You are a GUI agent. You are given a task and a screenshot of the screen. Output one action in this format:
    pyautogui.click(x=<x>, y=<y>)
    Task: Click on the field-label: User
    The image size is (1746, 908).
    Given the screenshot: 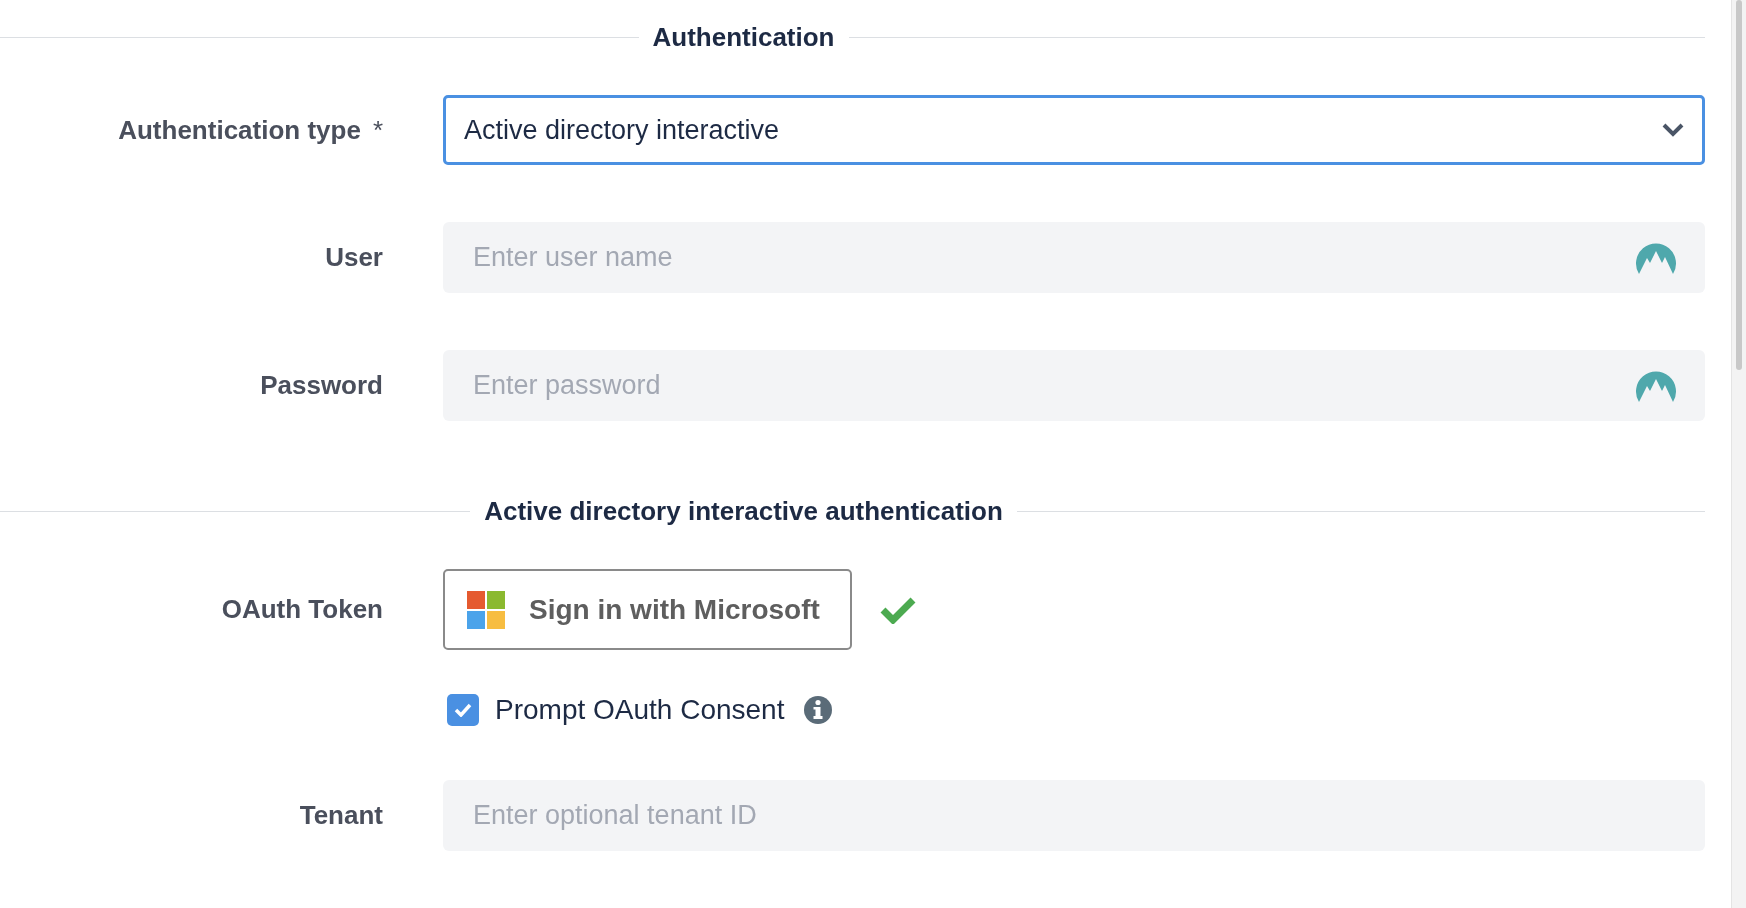 What is the action you would take?
    pyautogui.click(x=353, y=257)
    